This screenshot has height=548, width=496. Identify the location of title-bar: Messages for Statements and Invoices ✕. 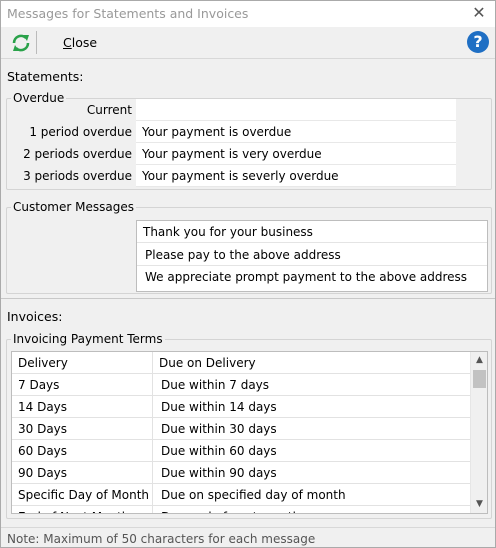
(248, 14).